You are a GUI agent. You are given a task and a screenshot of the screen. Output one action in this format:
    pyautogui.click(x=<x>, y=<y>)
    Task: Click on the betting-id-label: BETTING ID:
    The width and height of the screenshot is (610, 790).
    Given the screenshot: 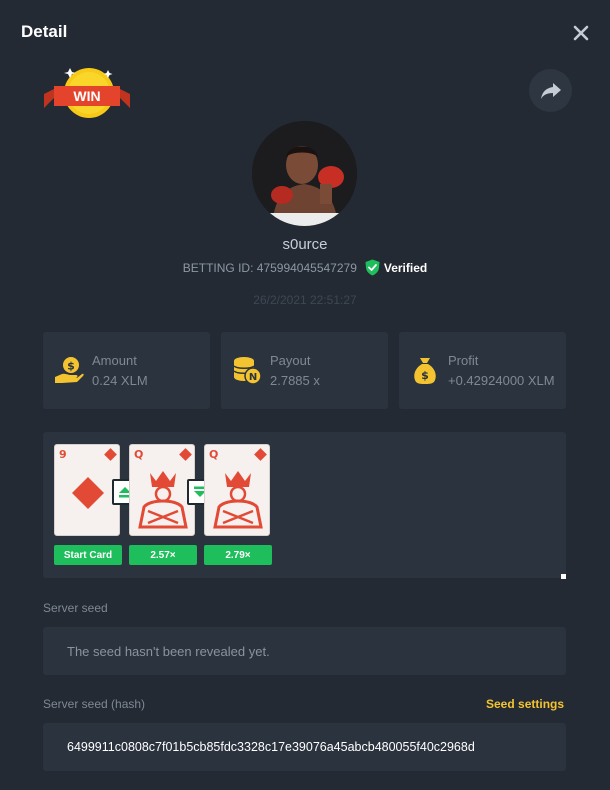 What is the action you would take?
    pyautogui.click(x=218, y=267)
    